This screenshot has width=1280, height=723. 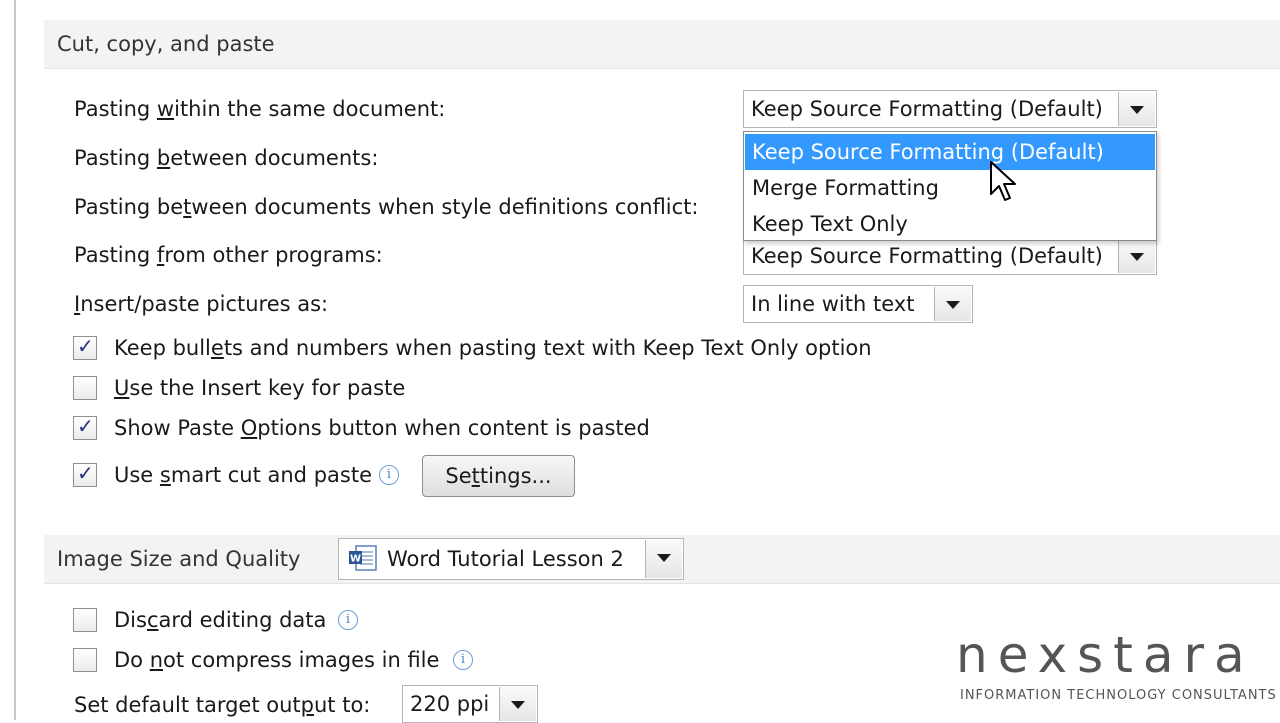 What do you see at coordinates (85, 388) in the screenshot?
I see `insert-key-checkbox` at bounding box center [85, 388].